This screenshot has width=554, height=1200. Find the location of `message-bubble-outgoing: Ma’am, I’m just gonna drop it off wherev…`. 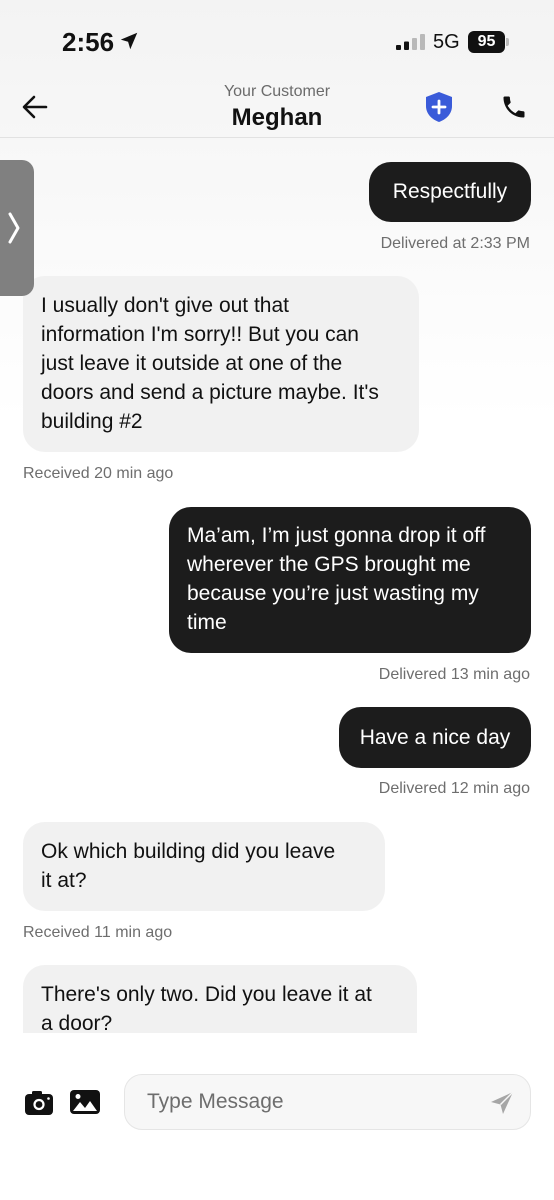

message-bubble-outgoing: Ma’am, I’m just gonna drop it off wherev… is located at coordinates (350, 580).